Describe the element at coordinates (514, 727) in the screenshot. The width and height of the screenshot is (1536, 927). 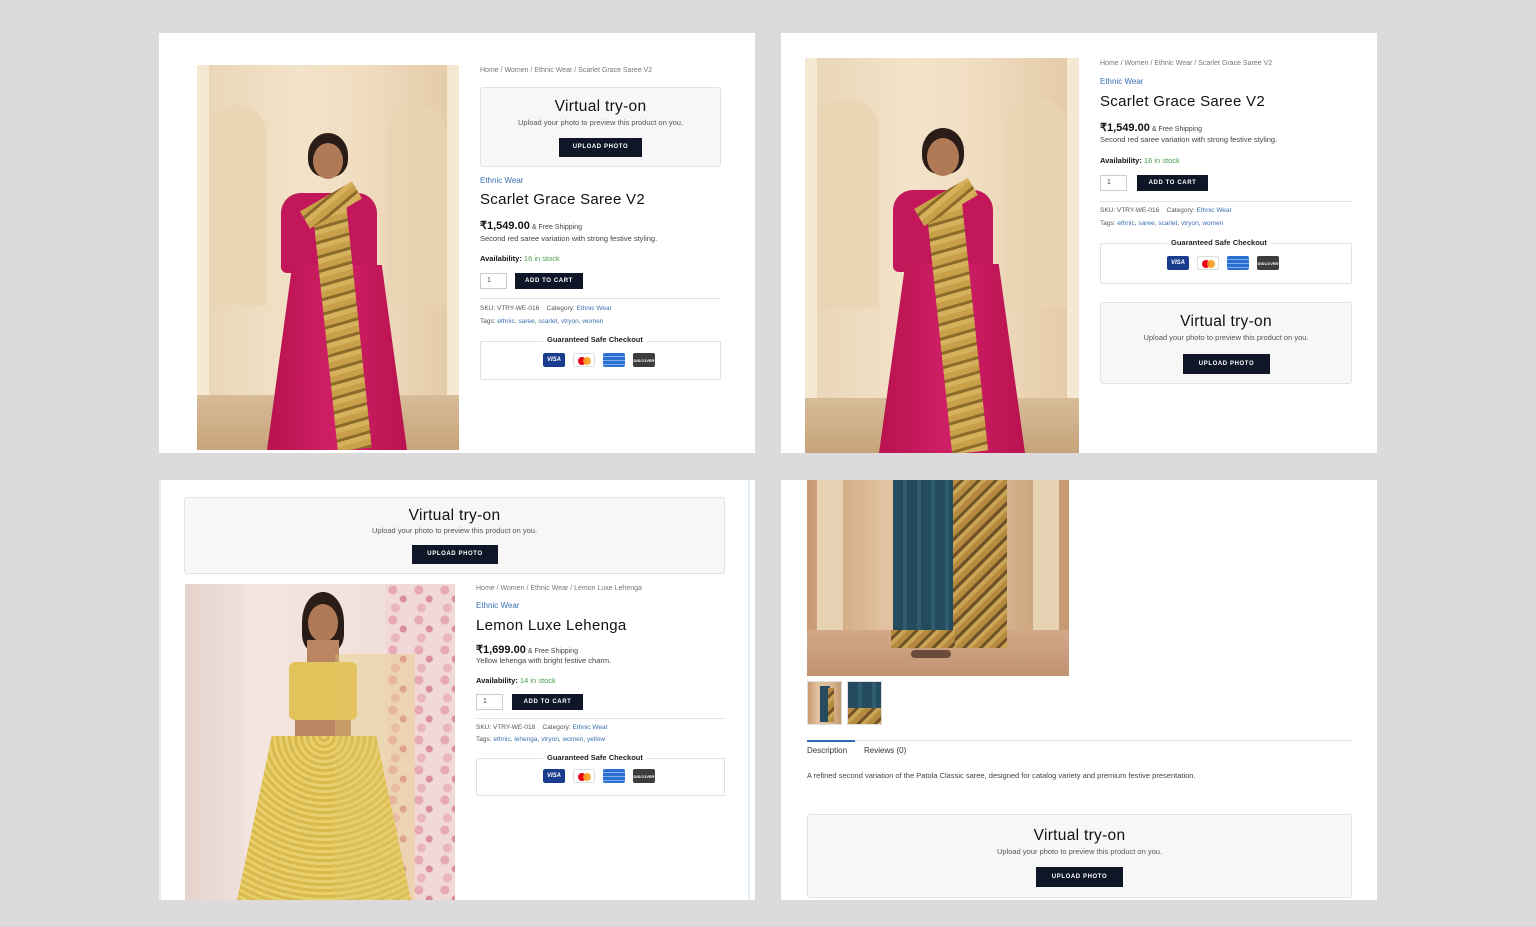
I see `sku-value: VTRY-WE-018` at that location.